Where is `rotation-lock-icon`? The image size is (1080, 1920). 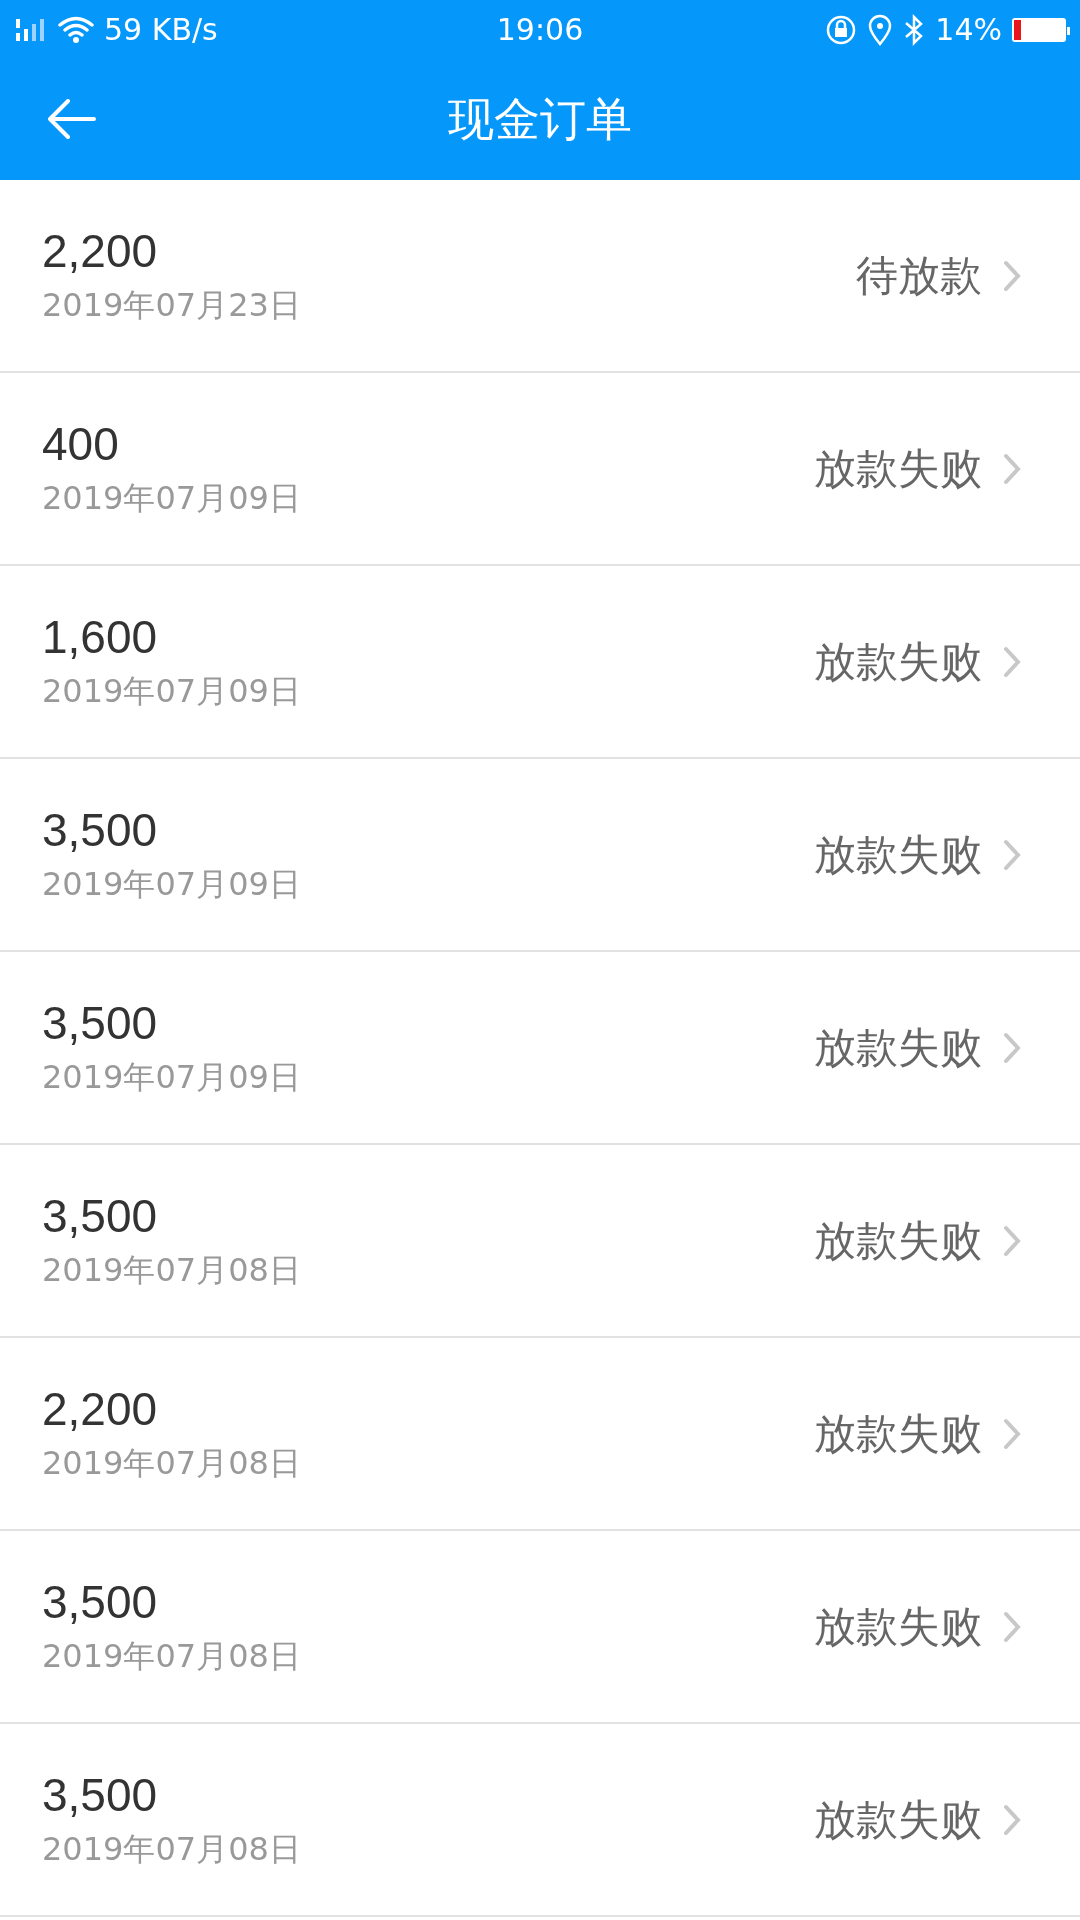 rotation-lock-icon is located at coordinates (841, 29).